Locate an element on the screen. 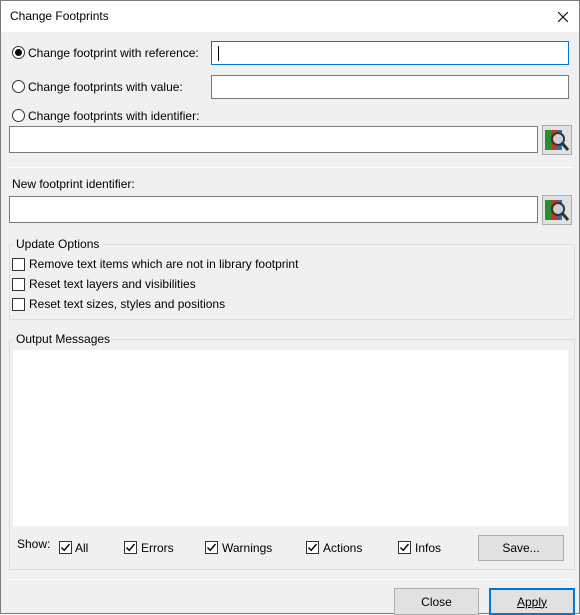  new-footprint-input is located at coordinates (273, 209).